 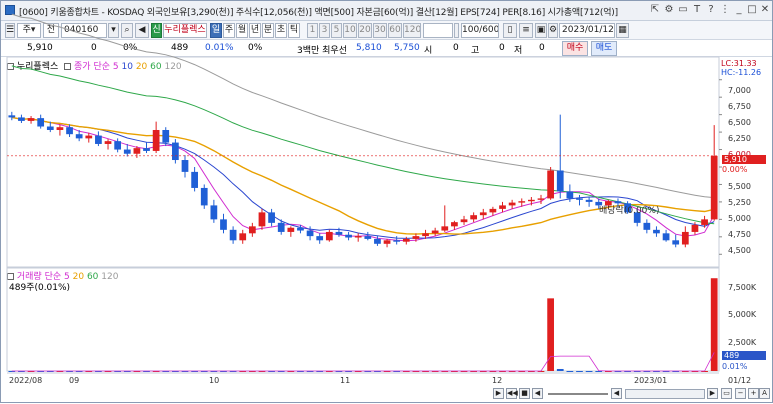 I want to click on zoom-fit-icon: A, so click(x=764, y=393).